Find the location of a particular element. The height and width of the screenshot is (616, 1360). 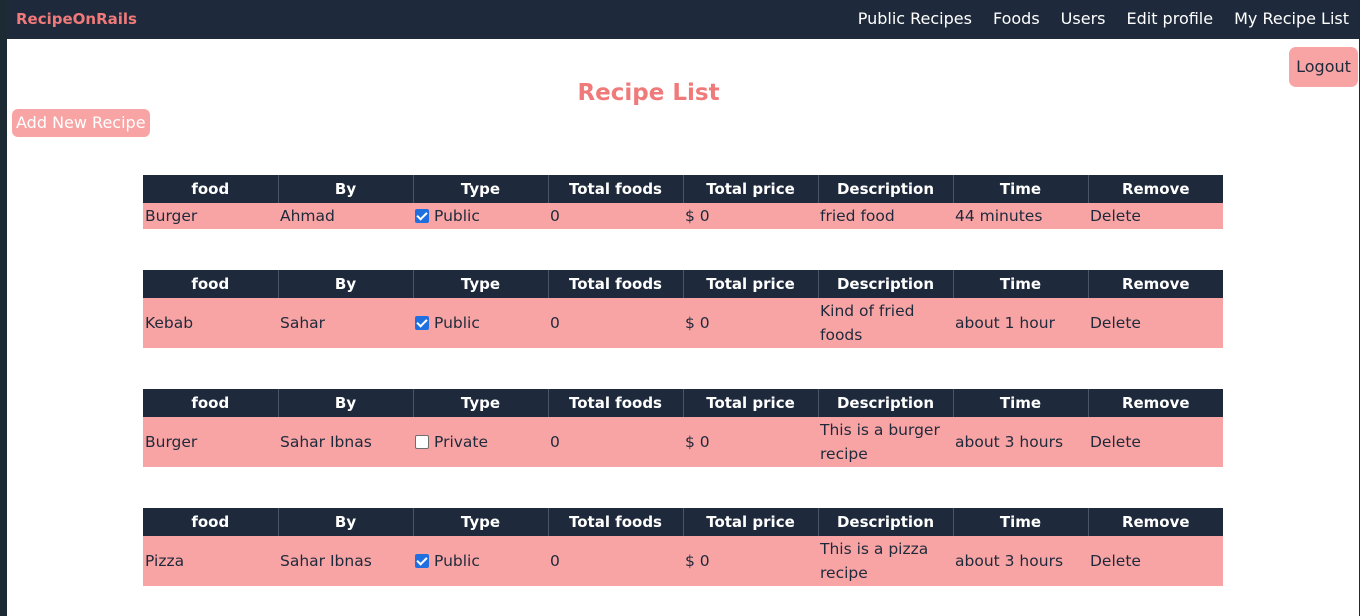

recipe-time-cell: 44 minutes is located at coordinates (1020, 216).